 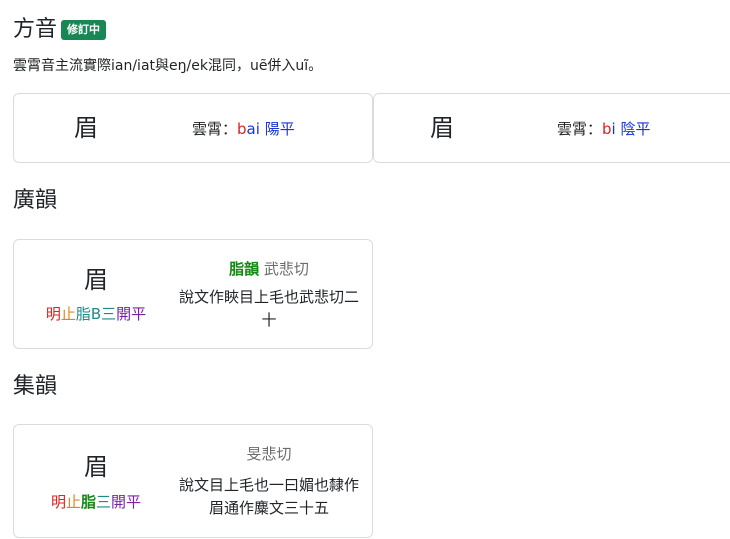 I want to click on guangyun-title: 廣韻, so click(x=35, y=200).